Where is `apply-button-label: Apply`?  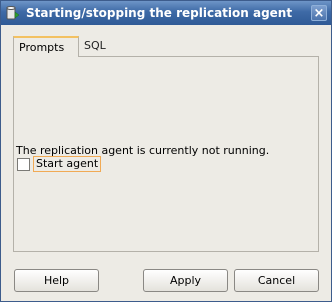 apply-button-label: Apply is located at coordinates (185, 280).